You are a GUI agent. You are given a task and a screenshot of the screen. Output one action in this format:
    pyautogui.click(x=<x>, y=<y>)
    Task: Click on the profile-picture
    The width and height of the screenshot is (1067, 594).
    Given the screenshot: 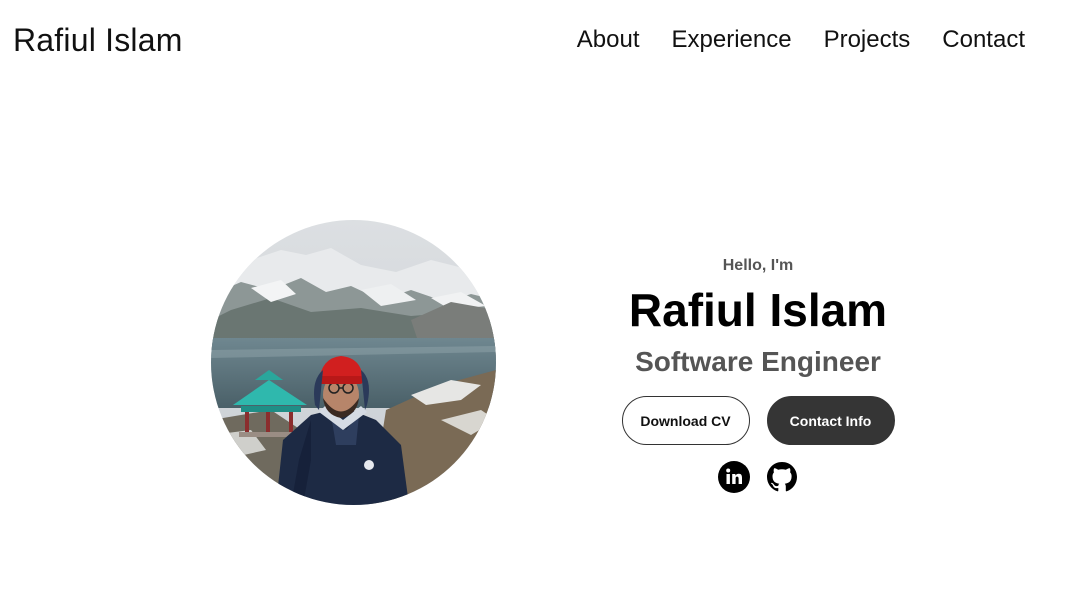 What is the action you would take?
    pyautogui.click(x=353, y=362)
    